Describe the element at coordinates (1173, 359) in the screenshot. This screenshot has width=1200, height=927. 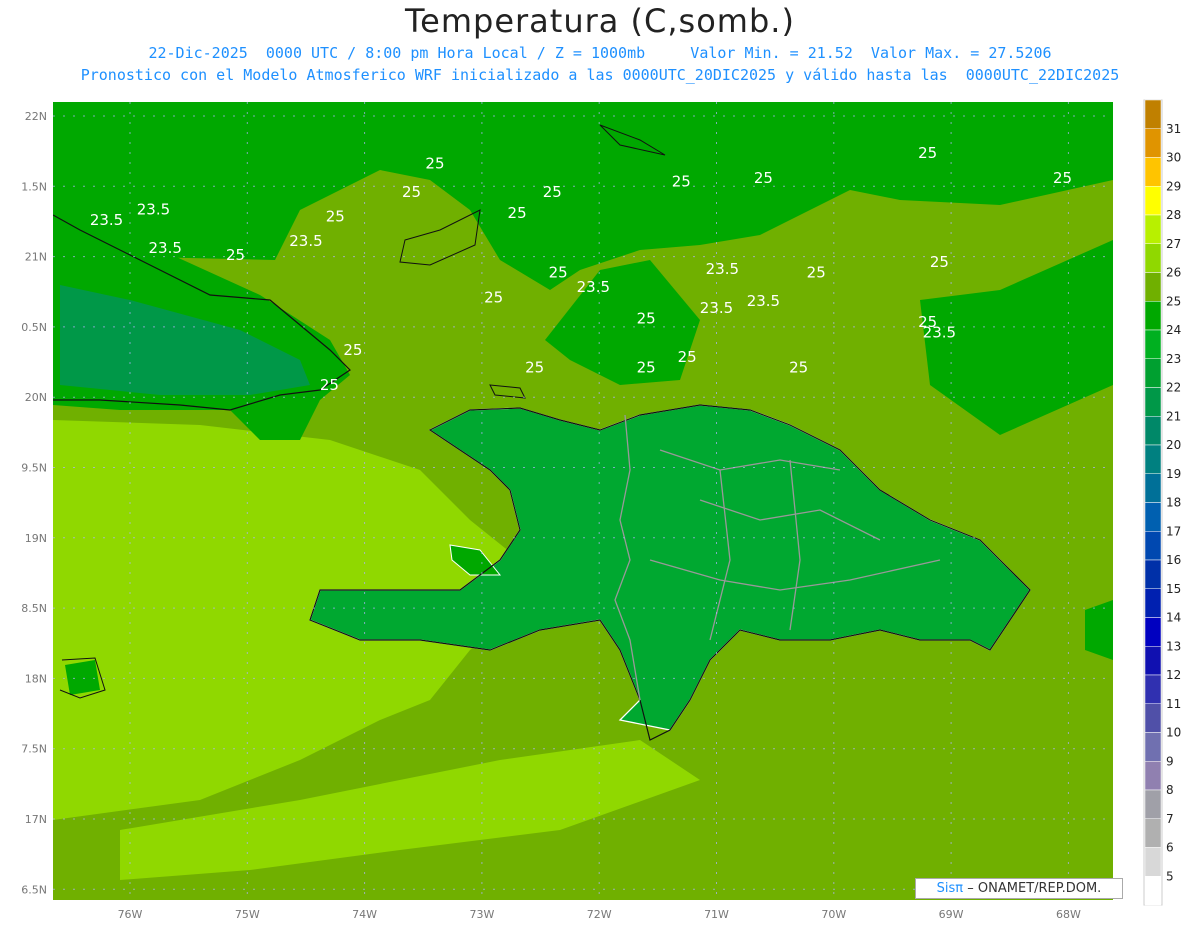
I see `colorbar-label: 23` at that location.